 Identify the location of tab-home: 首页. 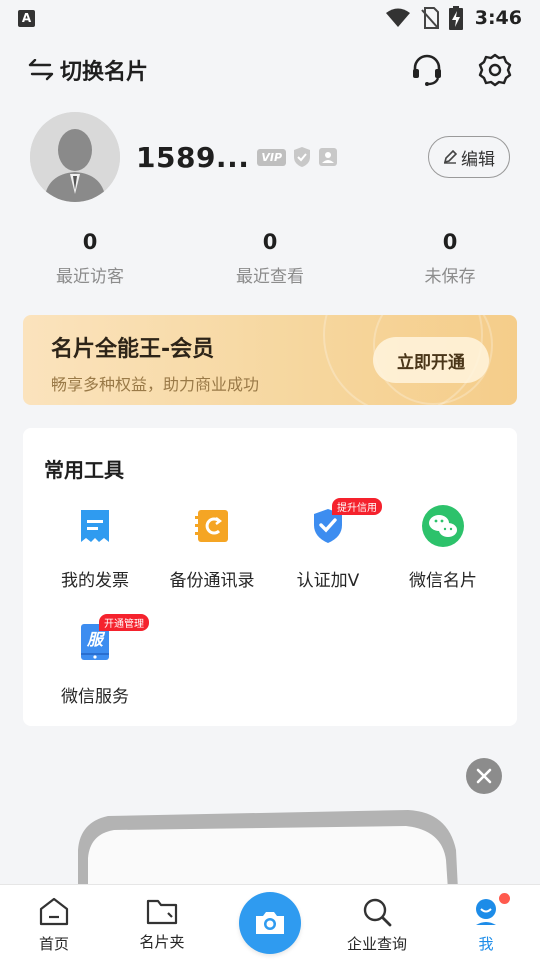
(54, 925).